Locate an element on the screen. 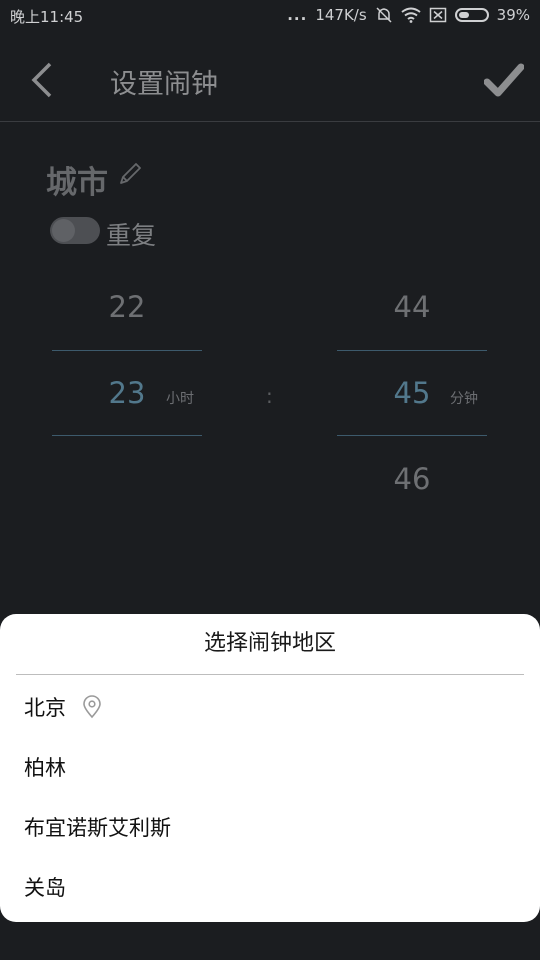  page-title: 设置闹钟 is located at coordinates (164, 84).